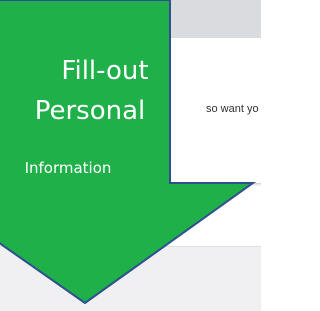 This screenshot has height=311, width=320. Describe the element at coordinates (105, 71) in the screenshot. I see `callout-line-1: Fill-out` at that location.